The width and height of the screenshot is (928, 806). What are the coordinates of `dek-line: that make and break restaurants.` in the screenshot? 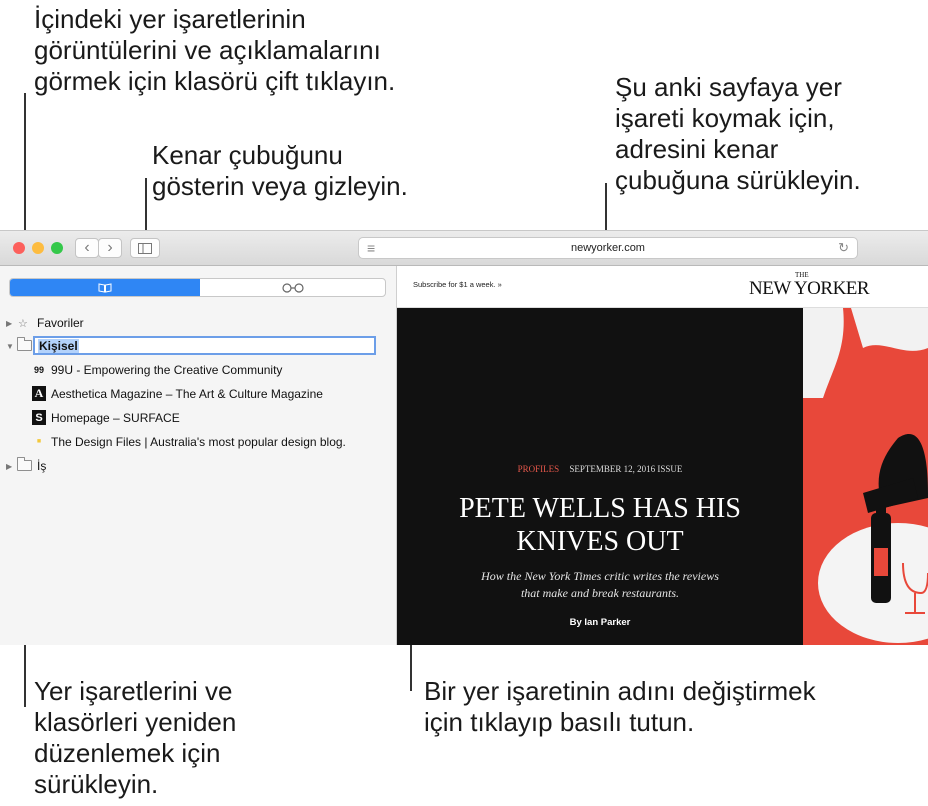 It's located at (600, 593).